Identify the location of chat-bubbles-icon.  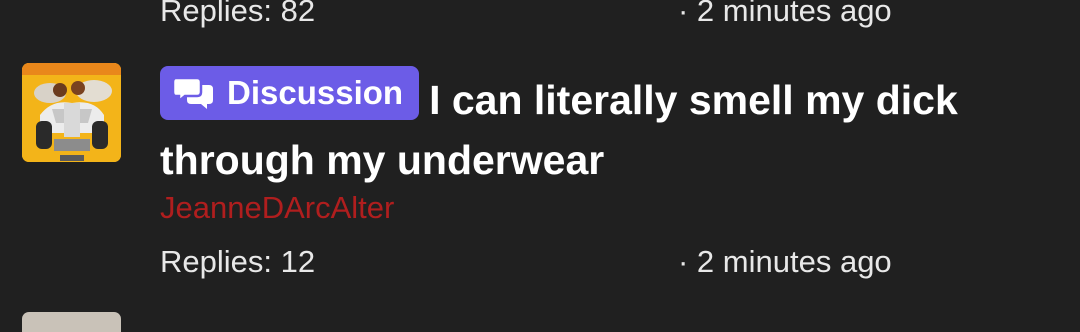
(194, 93).